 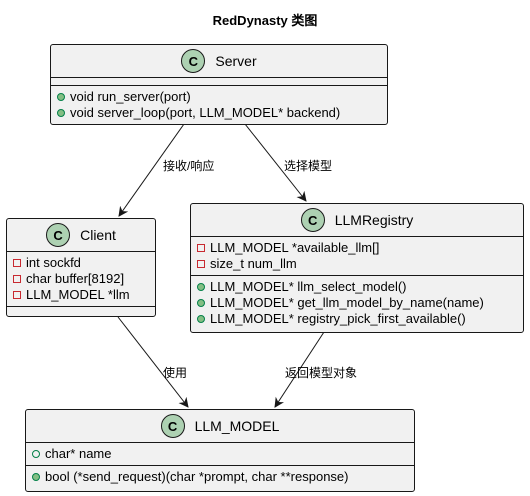 I want to click on edge-client-model, so click(x=153, y=362).